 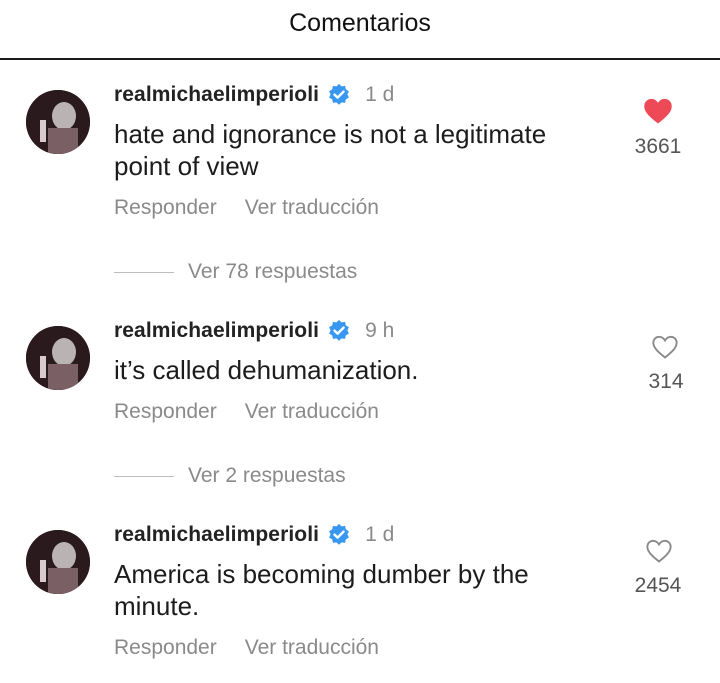 I want to click on heart-filled-icon, so click(x=658, y=111).